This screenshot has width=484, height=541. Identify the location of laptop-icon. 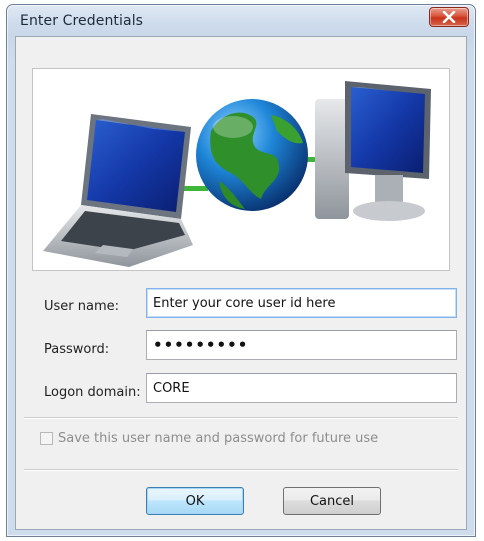
(118, 190).